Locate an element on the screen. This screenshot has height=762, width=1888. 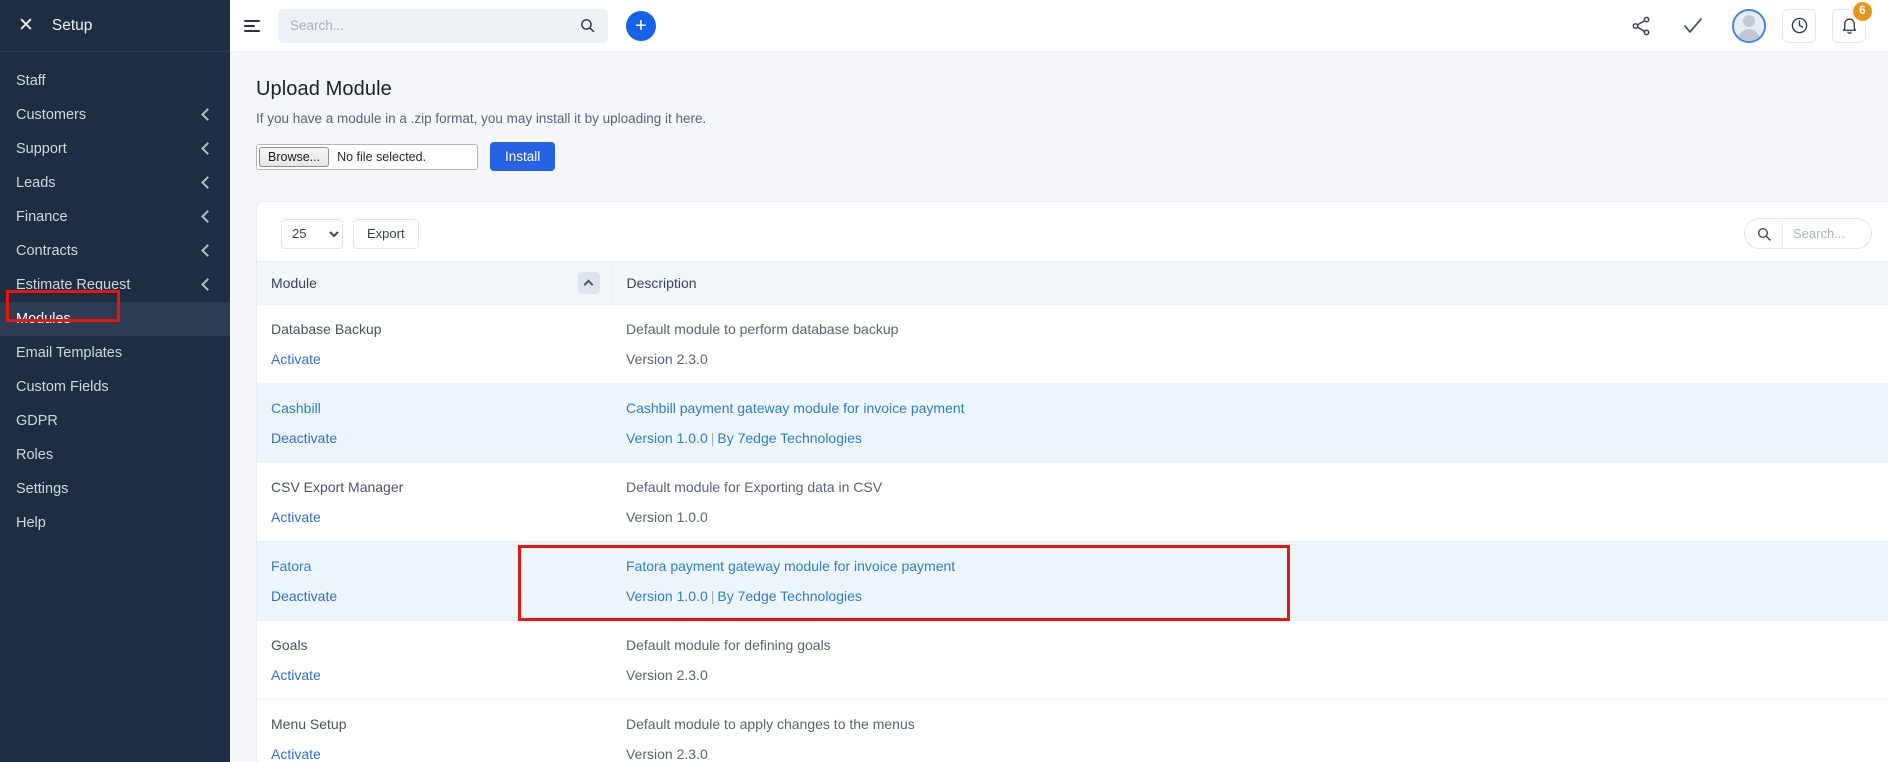
column-header-description: Description is located at coordinates (1250, 283).